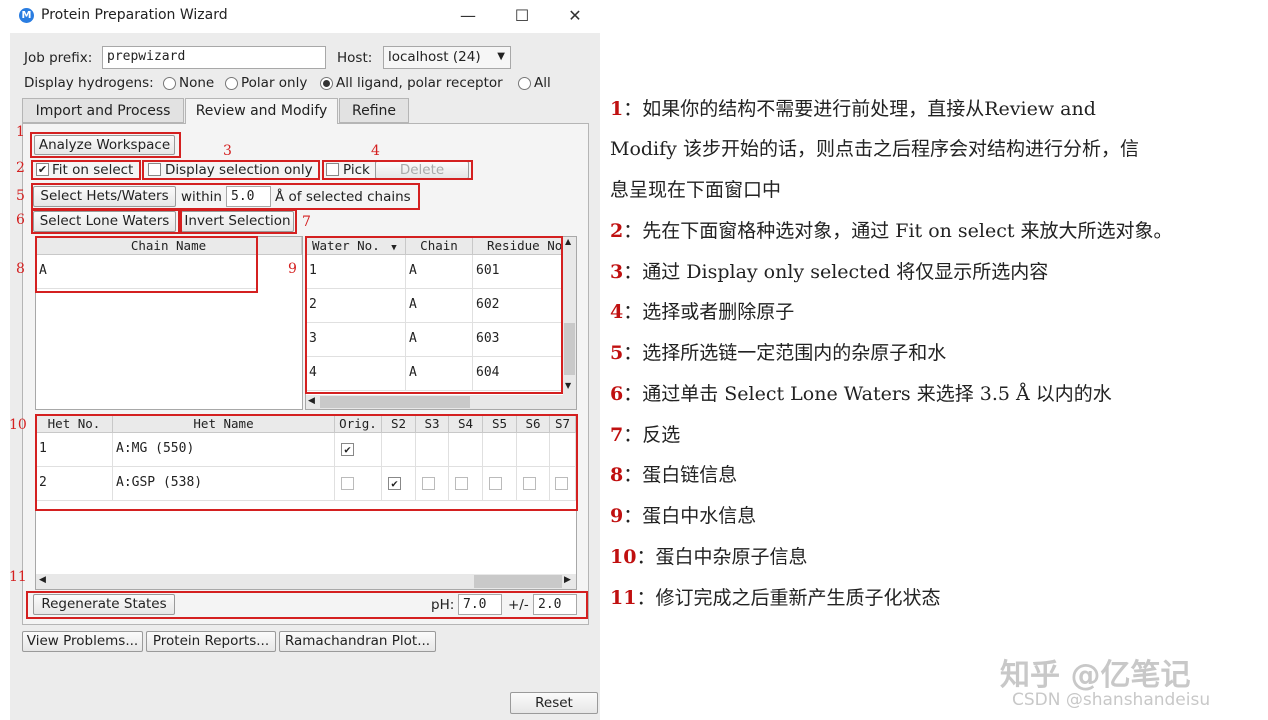 The width and height of the screenshot is (1268, 720). I want to click on annotation-number: 5, so click(617, 353).